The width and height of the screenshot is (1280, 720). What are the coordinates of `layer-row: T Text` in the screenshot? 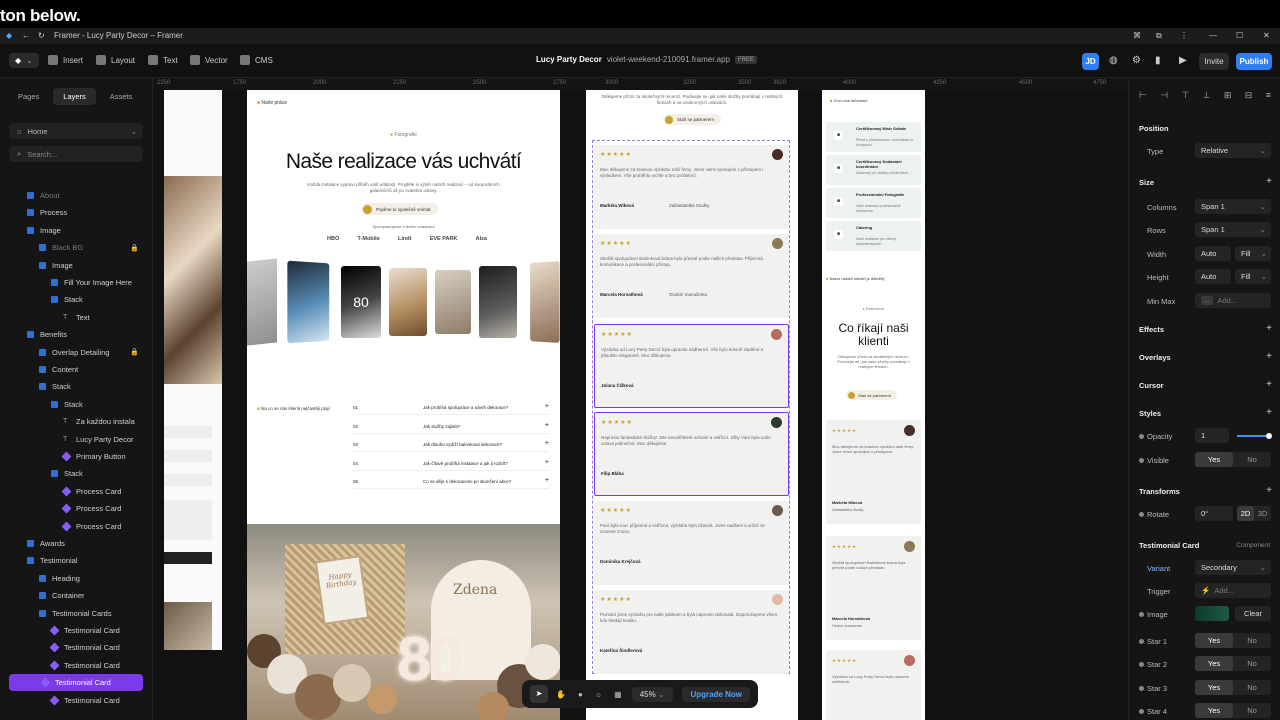 It's located at (76, 317).